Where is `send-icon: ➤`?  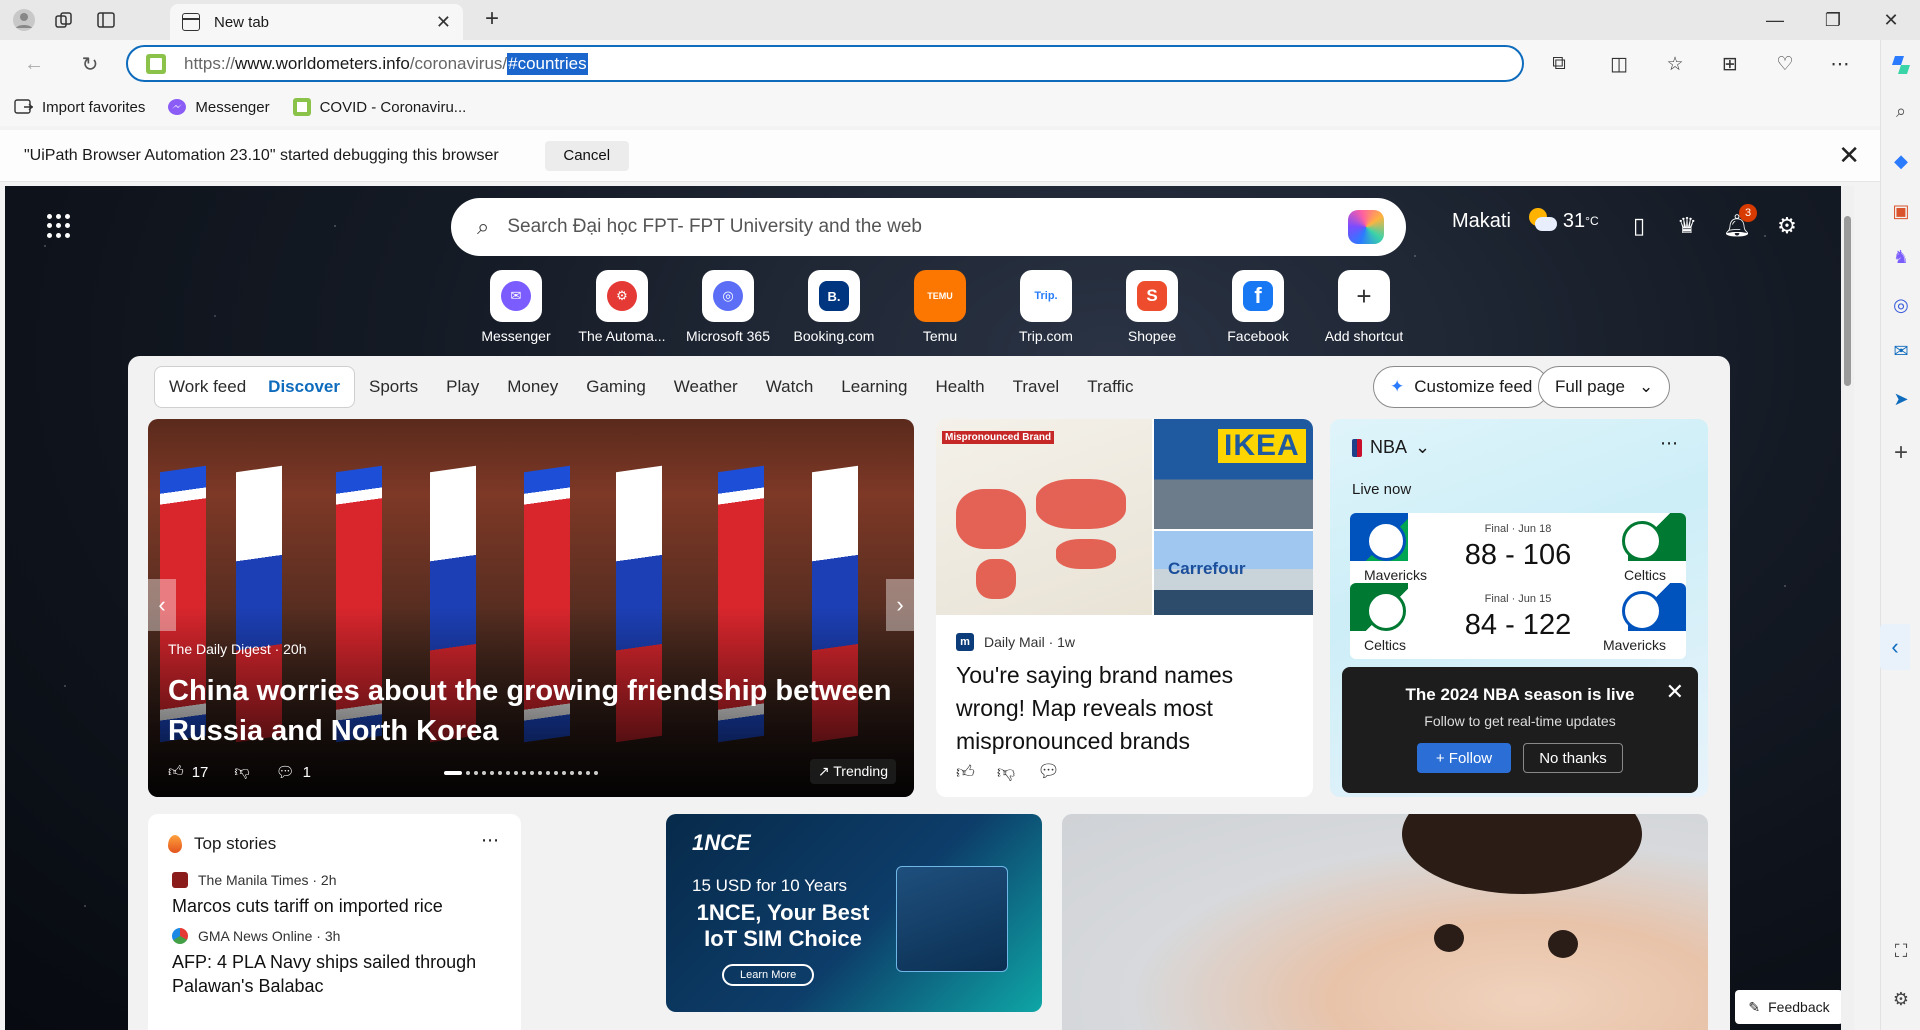 send-icon: ➤ is located at coordinates (1901, 399).